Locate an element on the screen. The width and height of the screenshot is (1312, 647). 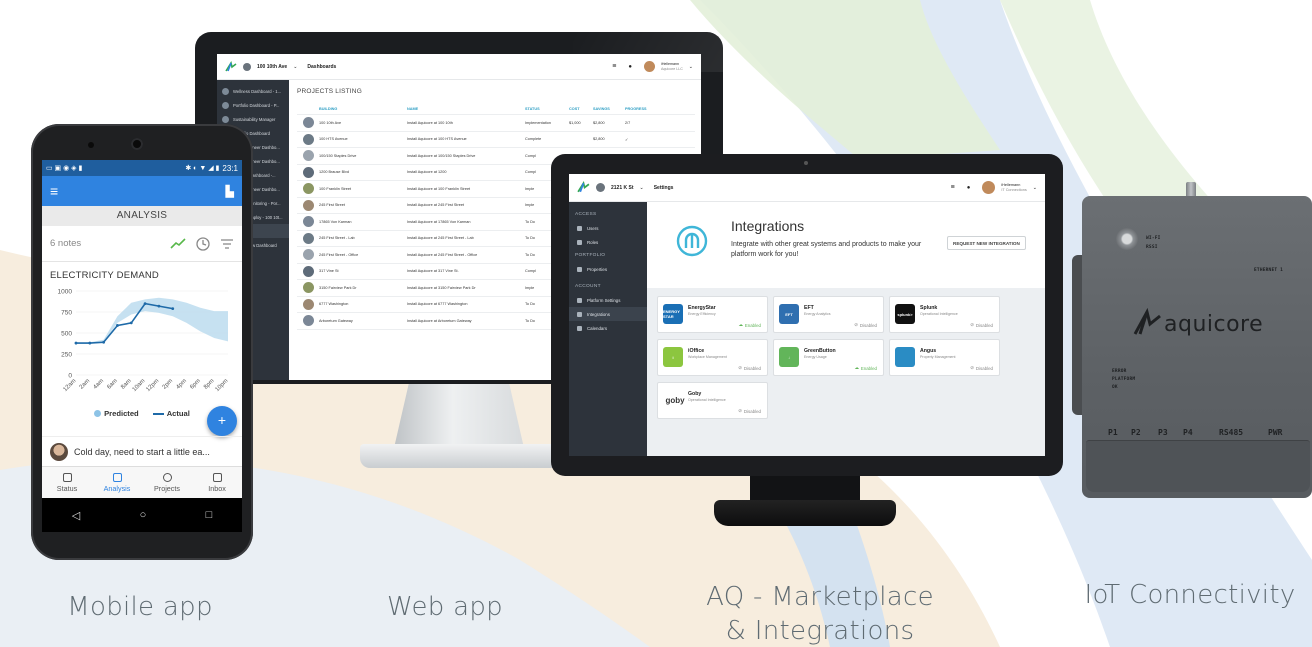
phone-camera is located at coordinates (137, 144).